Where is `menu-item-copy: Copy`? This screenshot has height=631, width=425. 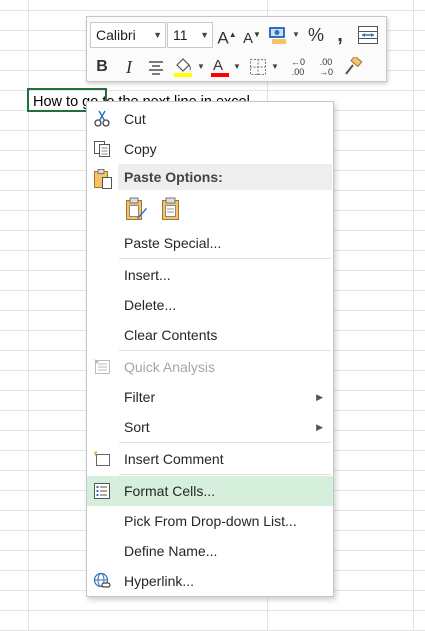 menu-item-copy: Copy is located at coordinates (210, 149).